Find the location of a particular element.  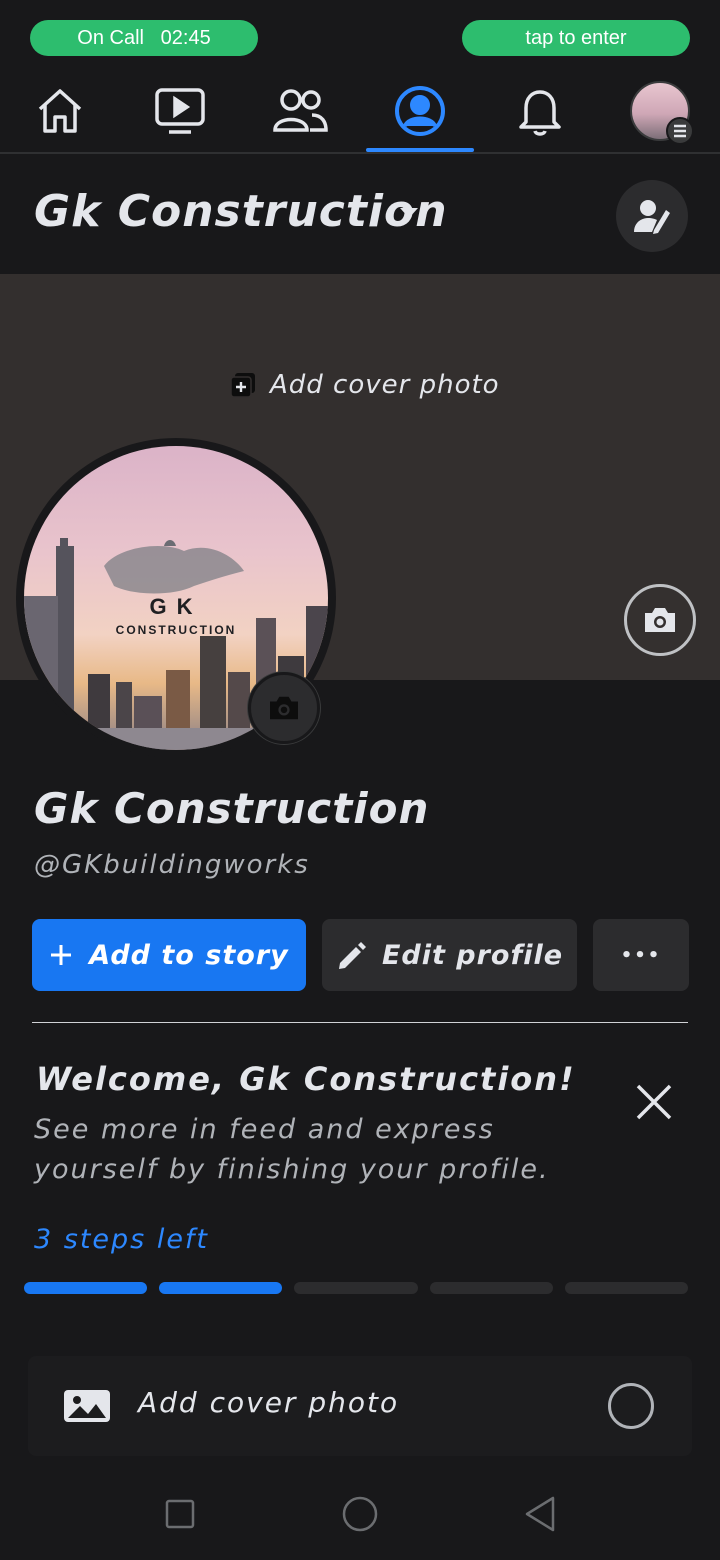

recents-button is located at coordinates (180, 1514).